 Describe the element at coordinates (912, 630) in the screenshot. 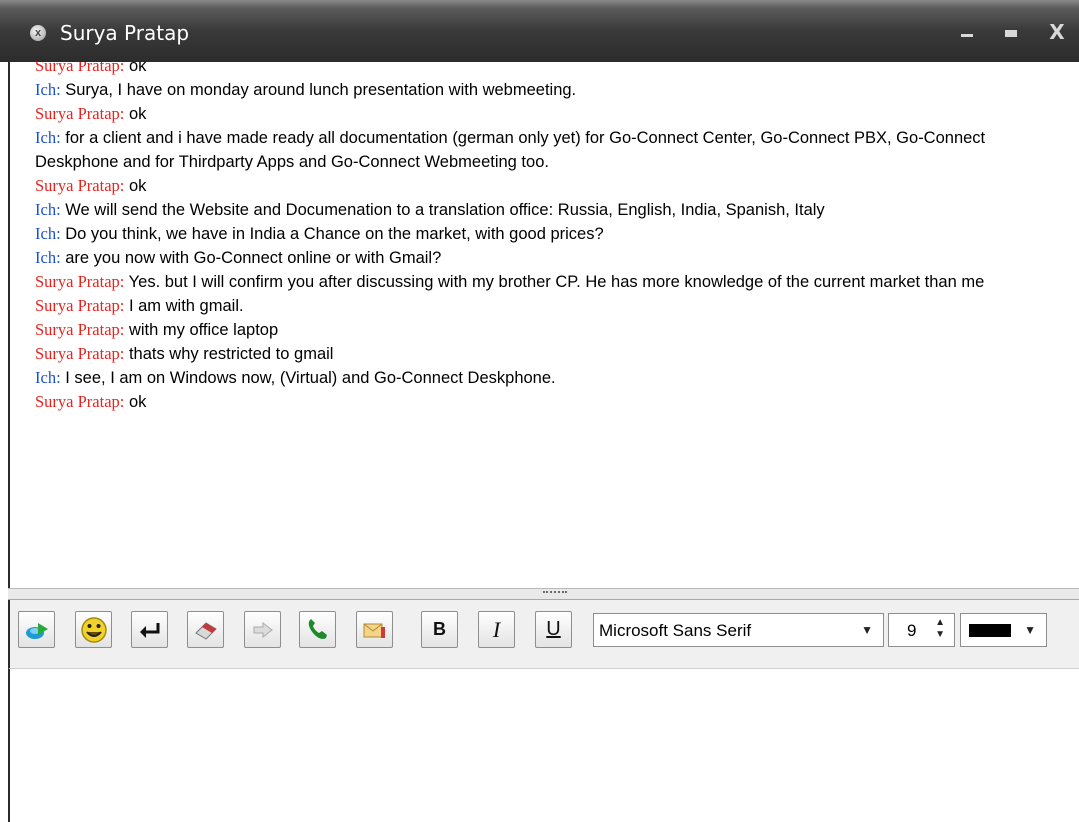

I see `font-size-value: 9` at that location.